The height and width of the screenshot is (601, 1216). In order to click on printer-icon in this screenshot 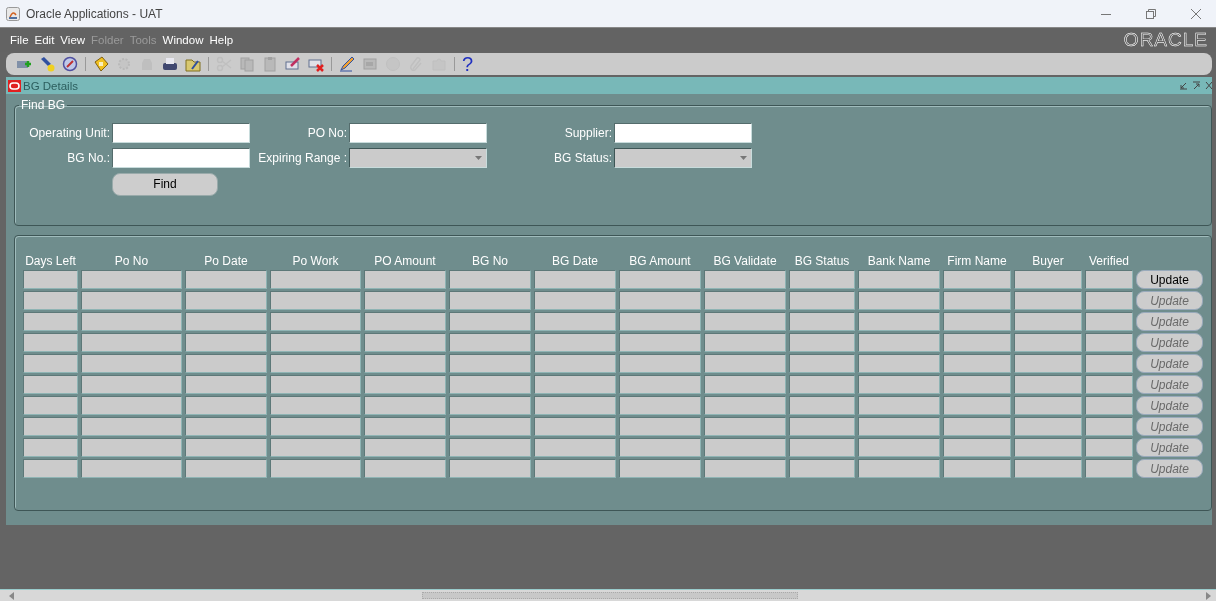, I will do `click(170, 64)`.